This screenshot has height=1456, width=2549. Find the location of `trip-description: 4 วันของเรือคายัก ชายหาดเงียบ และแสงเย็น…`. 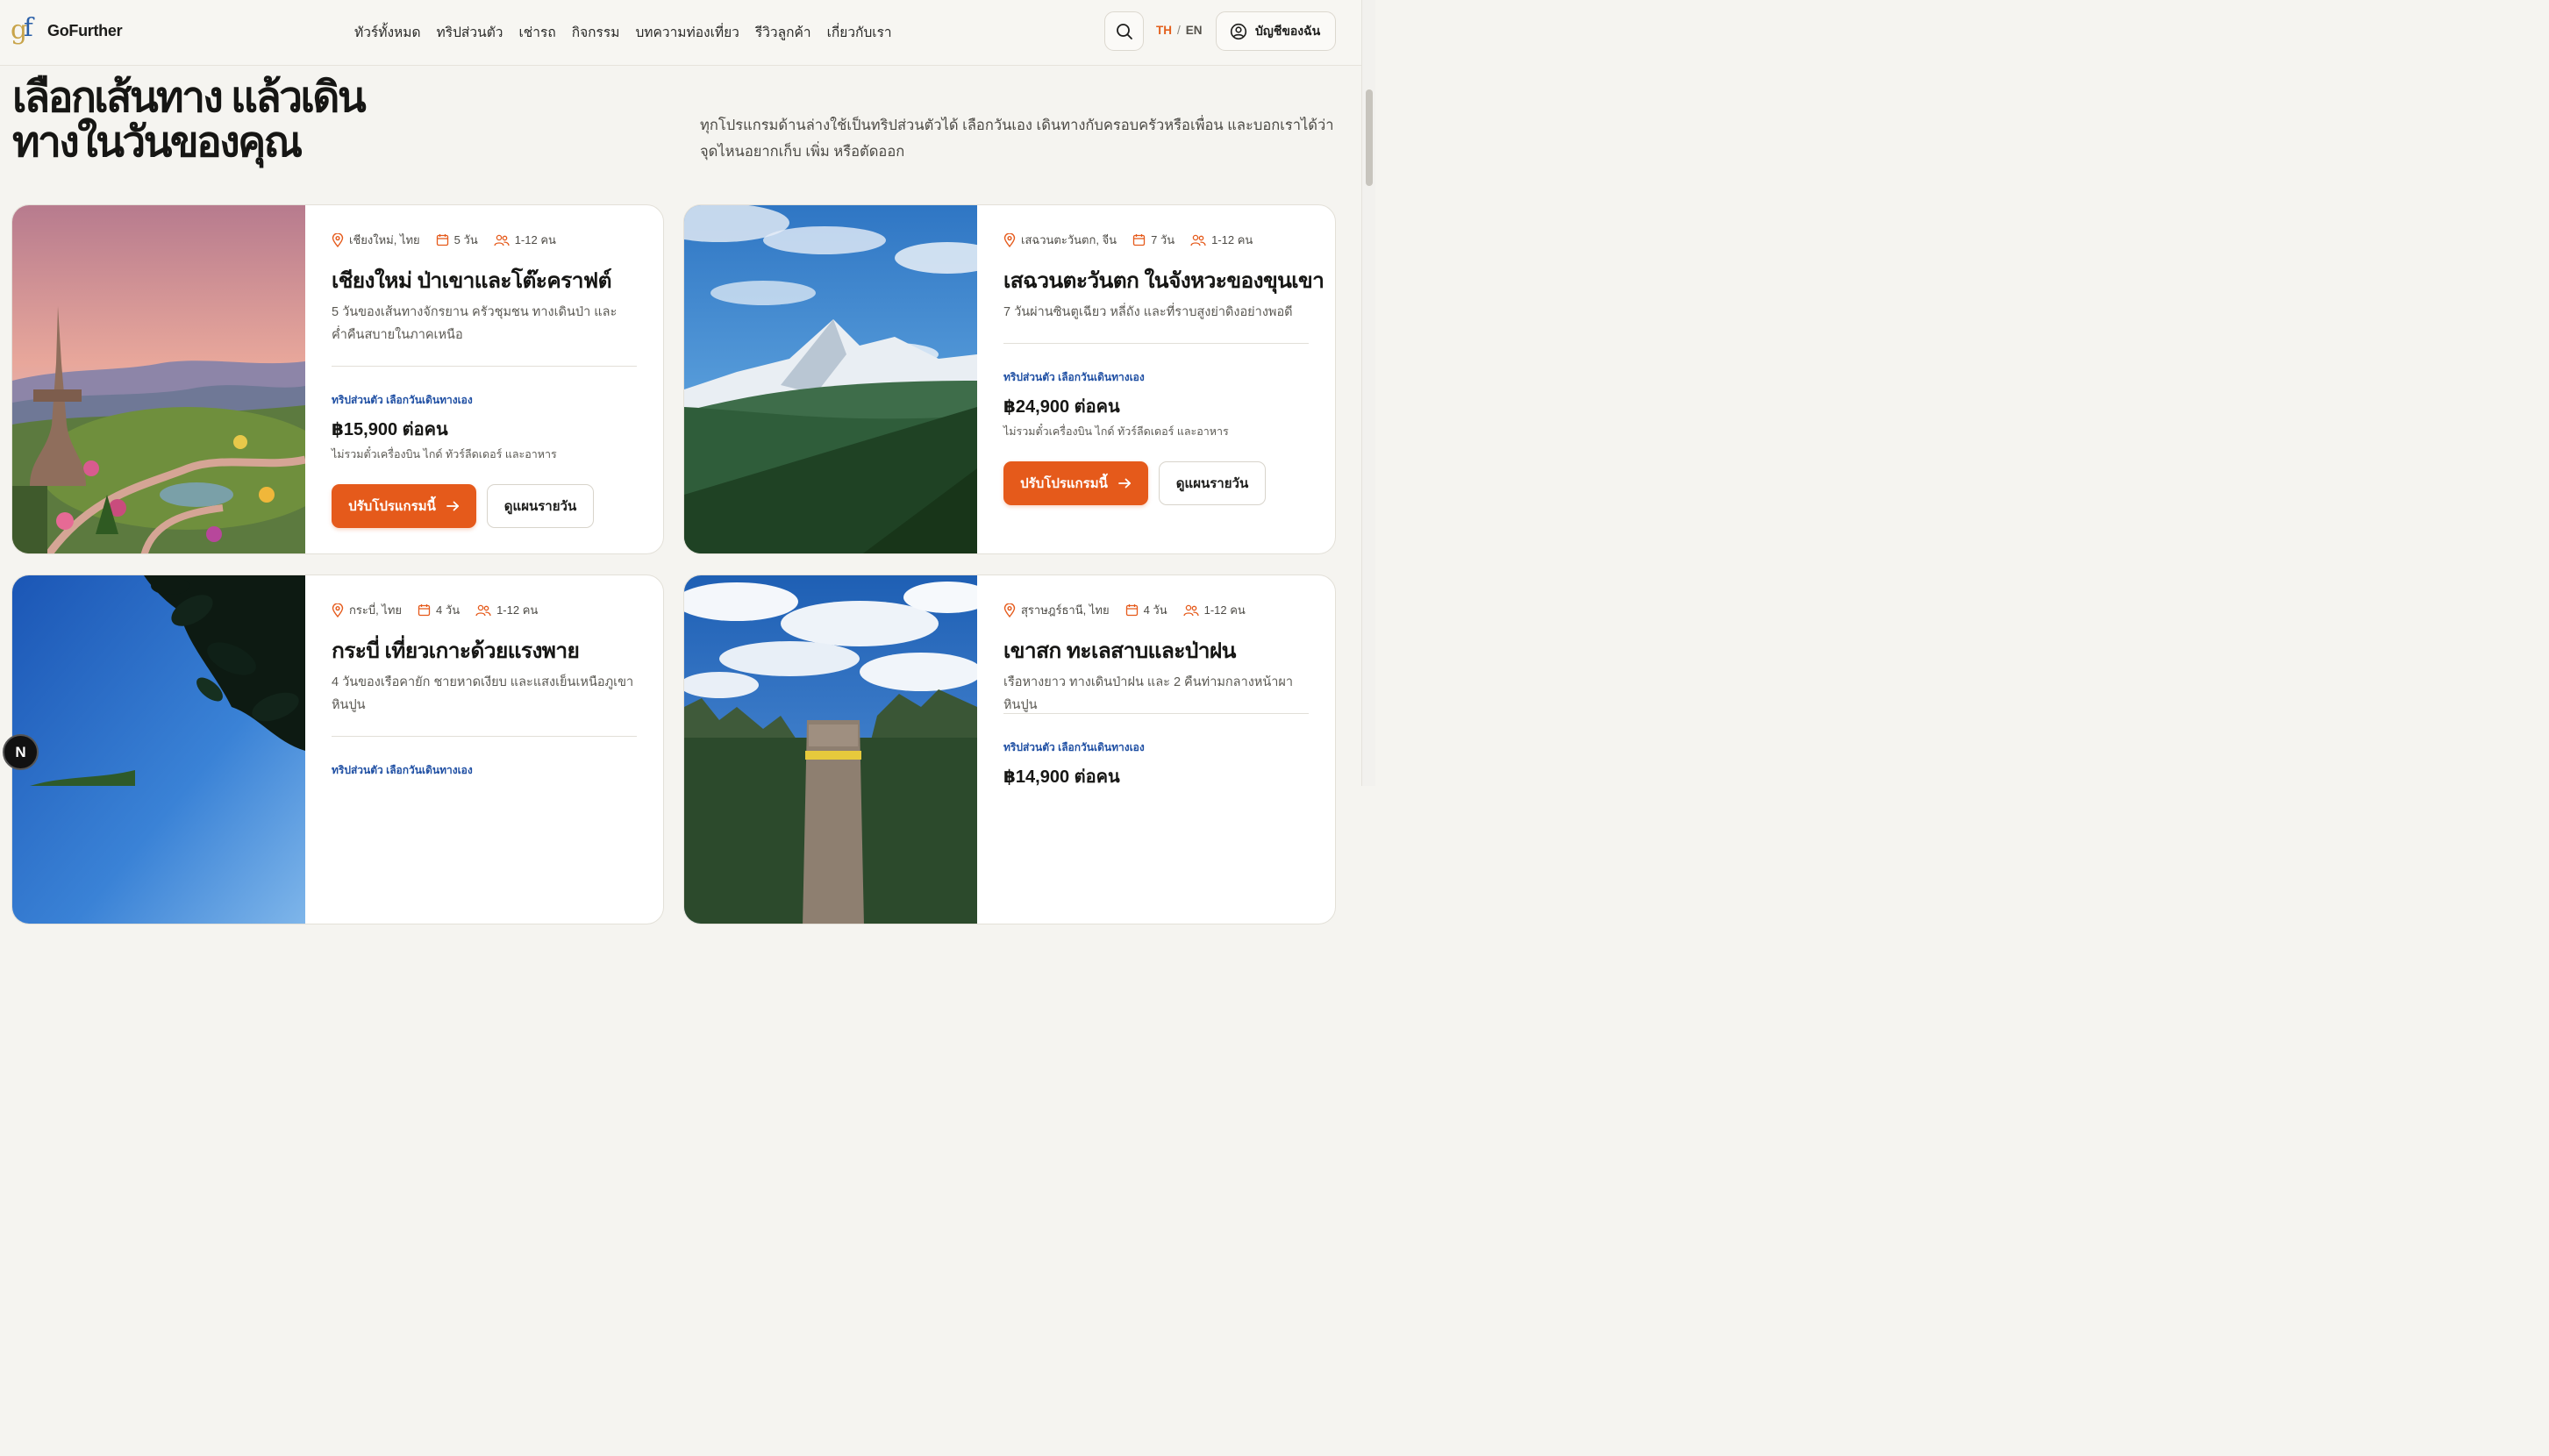

trip-description: 4 วันของเรือคายัก ชายหาดเงียบ และแสงเย็น… is located at coordinates (483, 693).